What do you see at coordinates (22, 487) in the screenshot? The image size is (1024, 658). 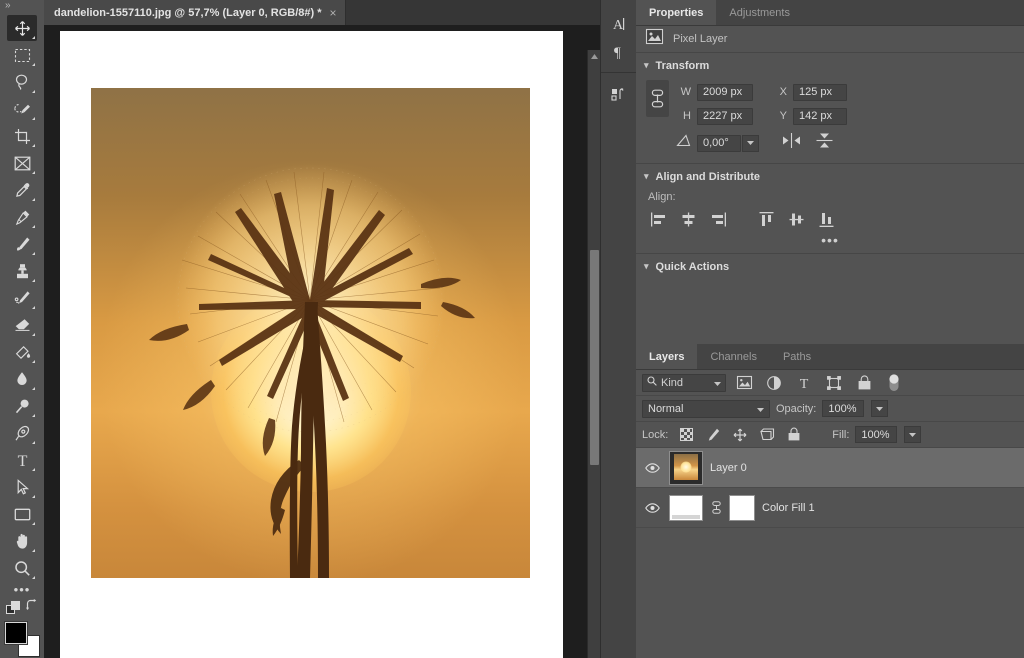 I see `path-selection-tool` at bounding box center [22, 487].